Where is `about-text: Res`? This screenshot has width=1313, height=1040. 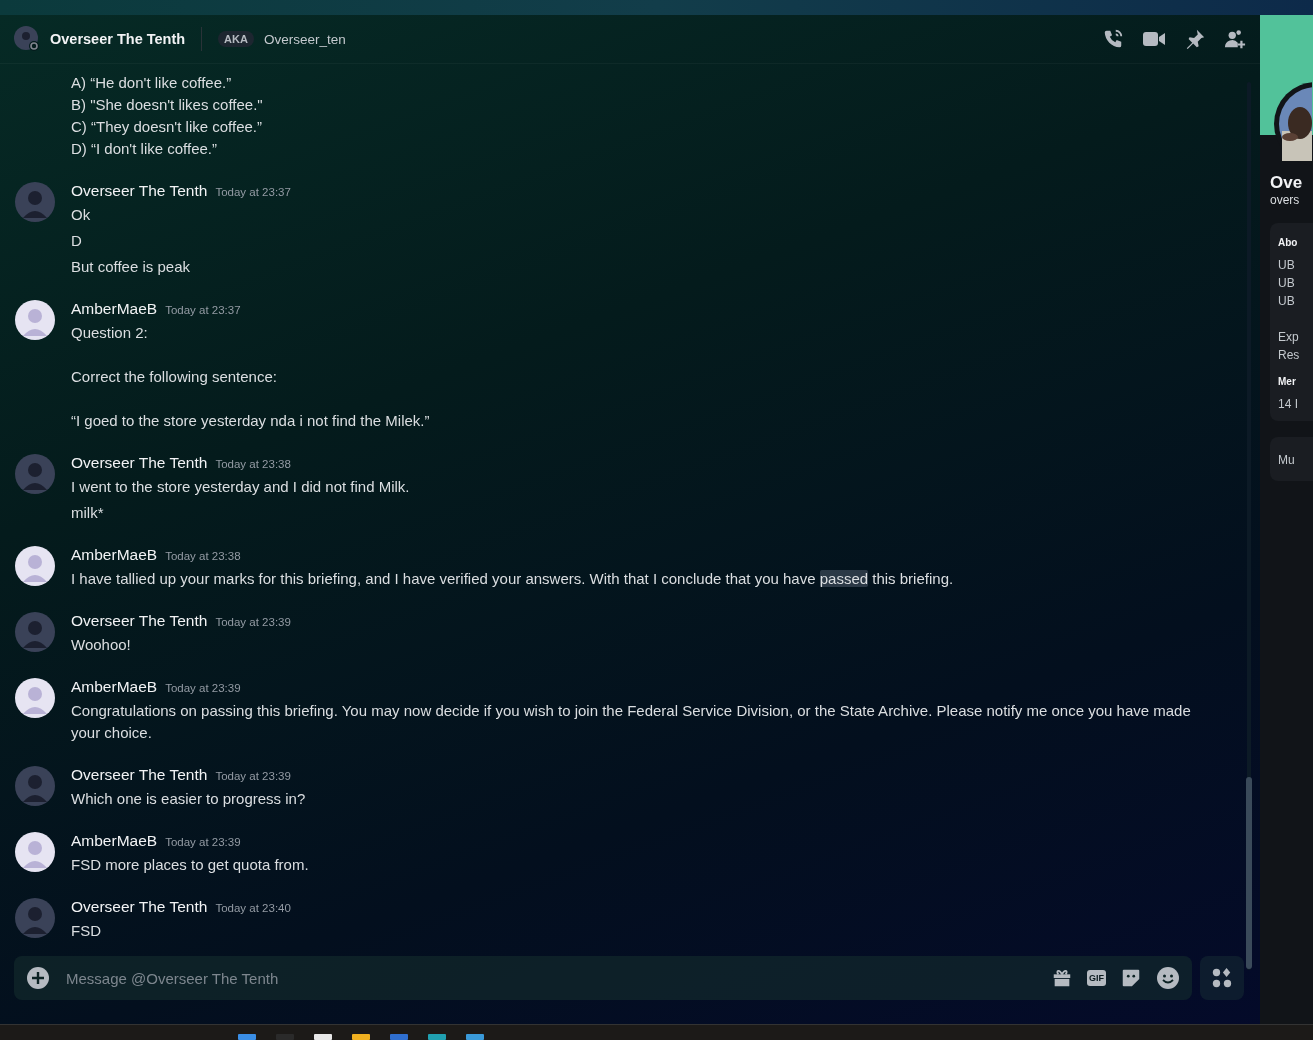
about-text: Res is located at coordinates (1289, 355).